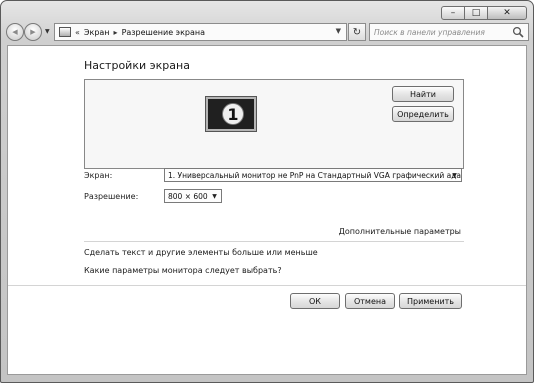 This screenshot has width=534, height=383. What do you see at coordinates (476, 13) in the screenshot?
I see `maximize-button: □` at bounding box center [476, 13].